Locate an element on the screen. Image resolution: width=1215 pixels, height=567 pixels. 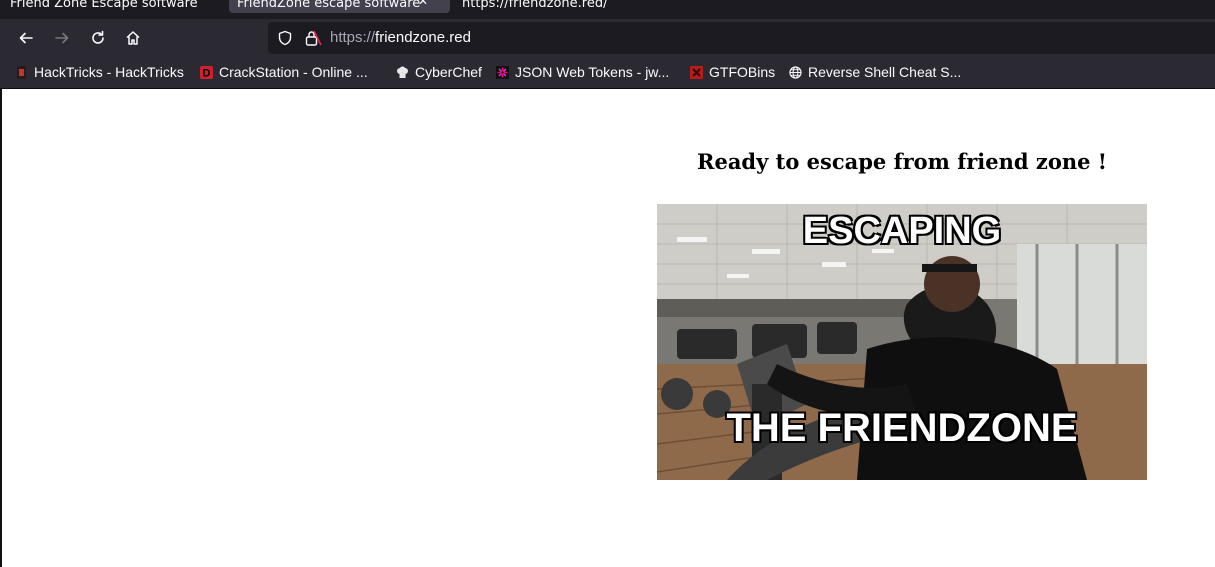
navigation-toolbar: https://friendzone.red is located at coordinates (607, 37).